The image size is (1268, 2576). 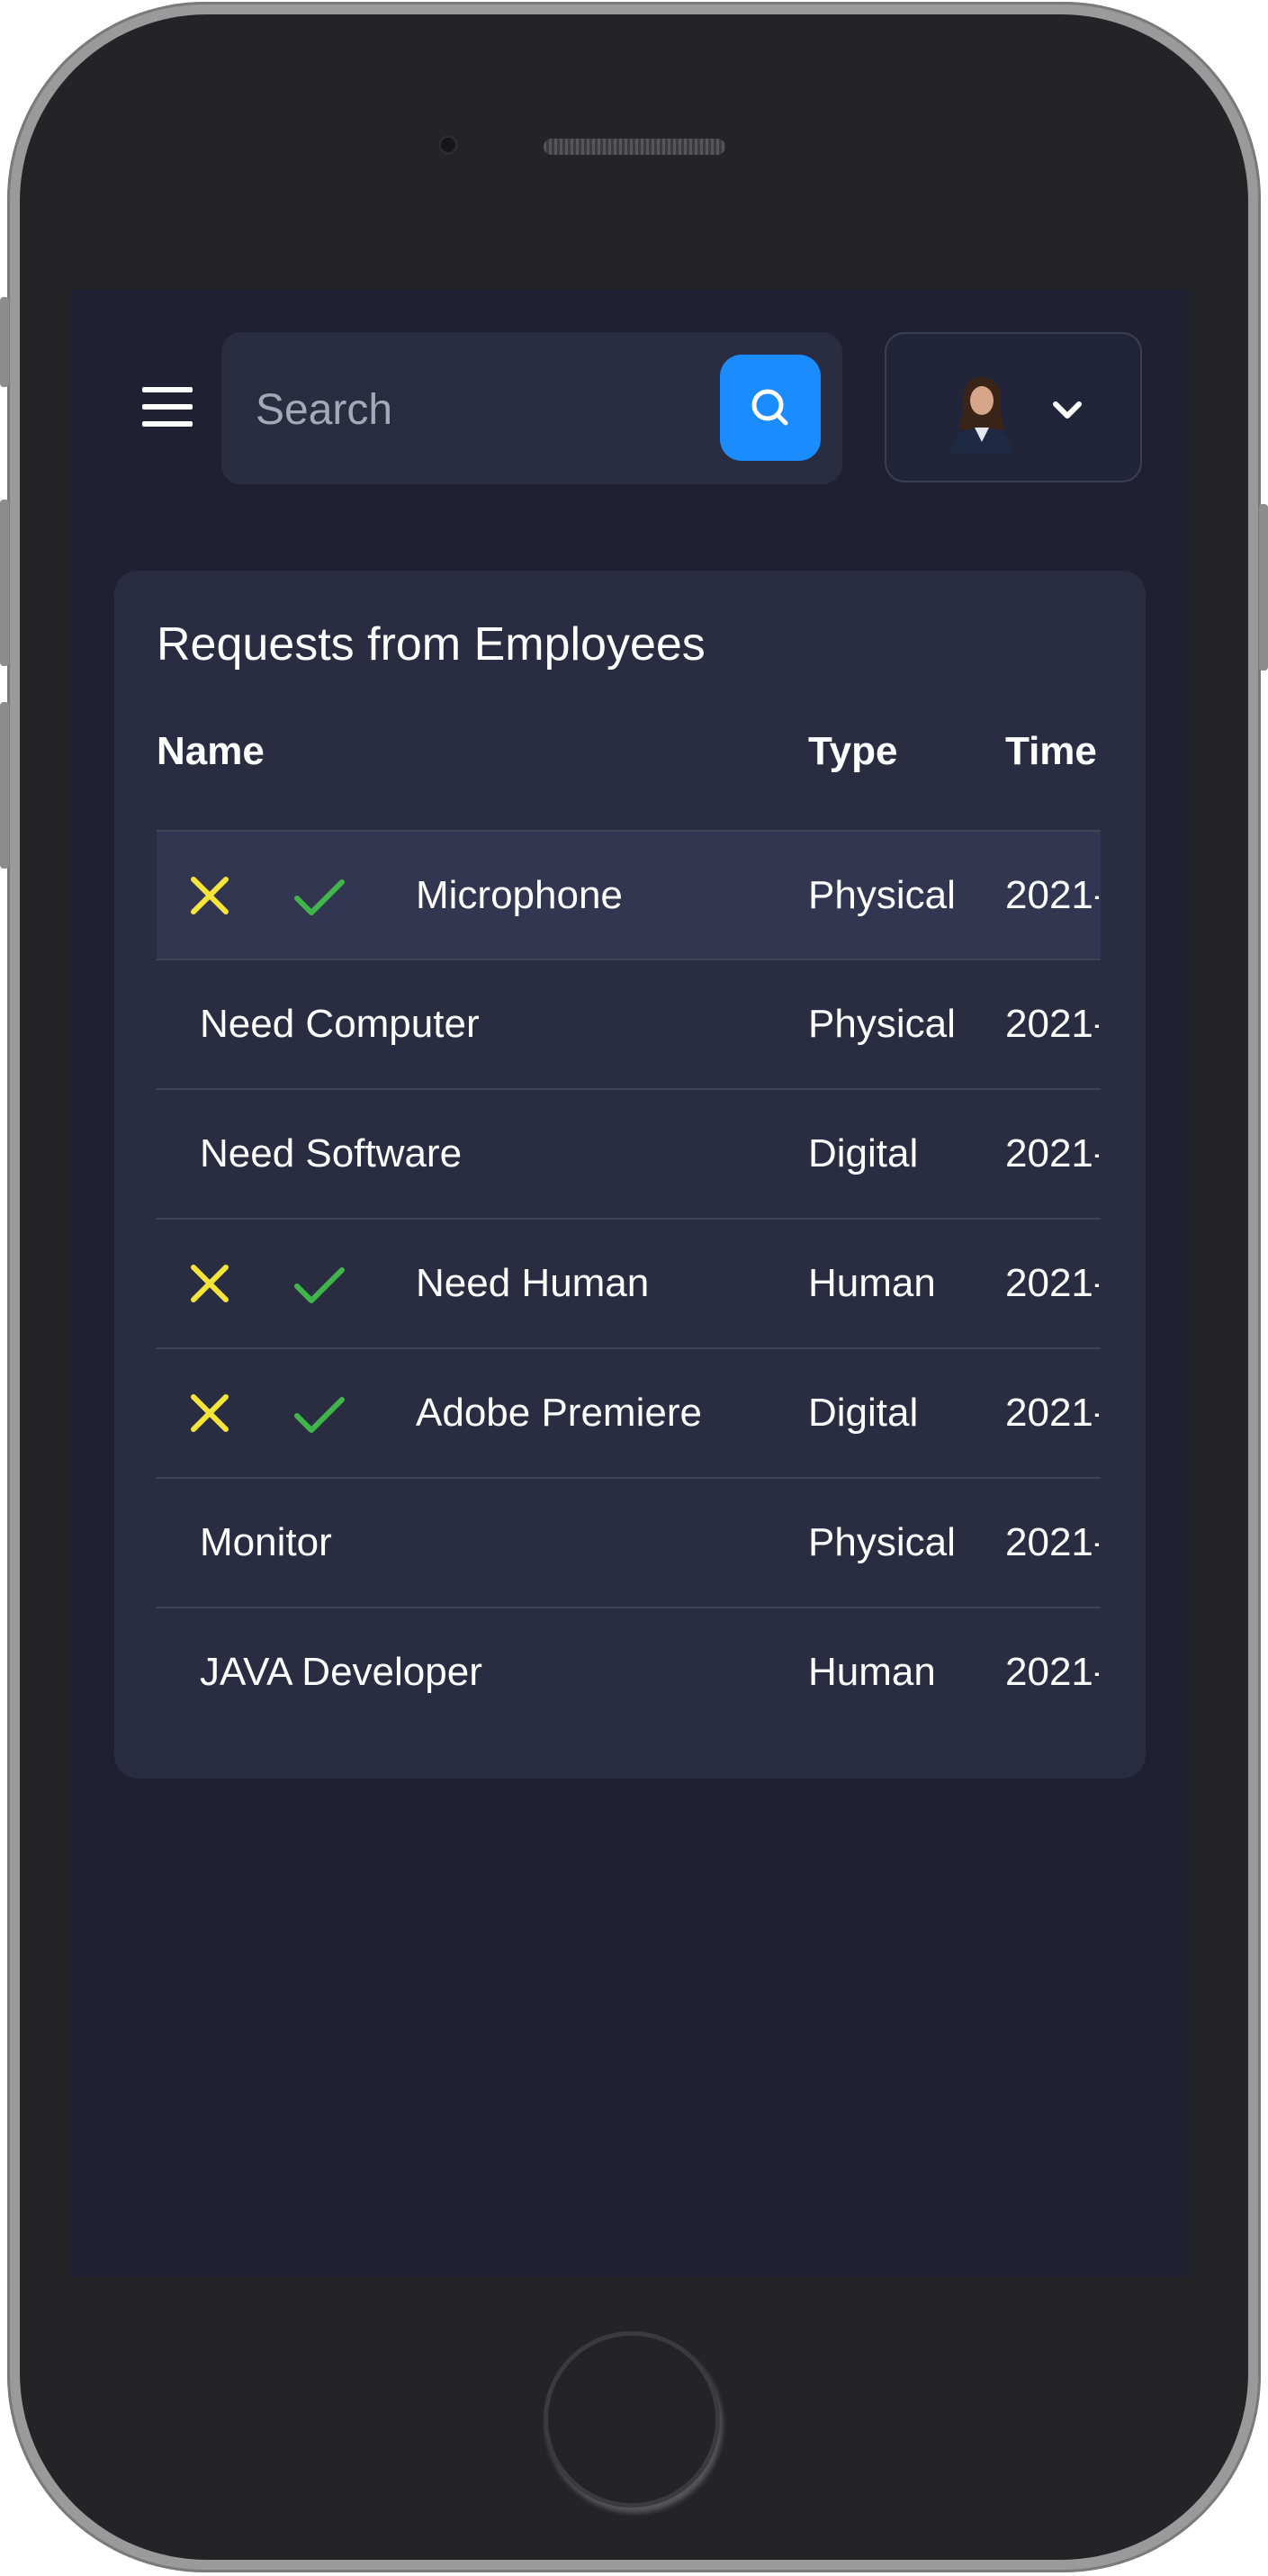 I want to click on home-button, so click(x=632, y=2419).